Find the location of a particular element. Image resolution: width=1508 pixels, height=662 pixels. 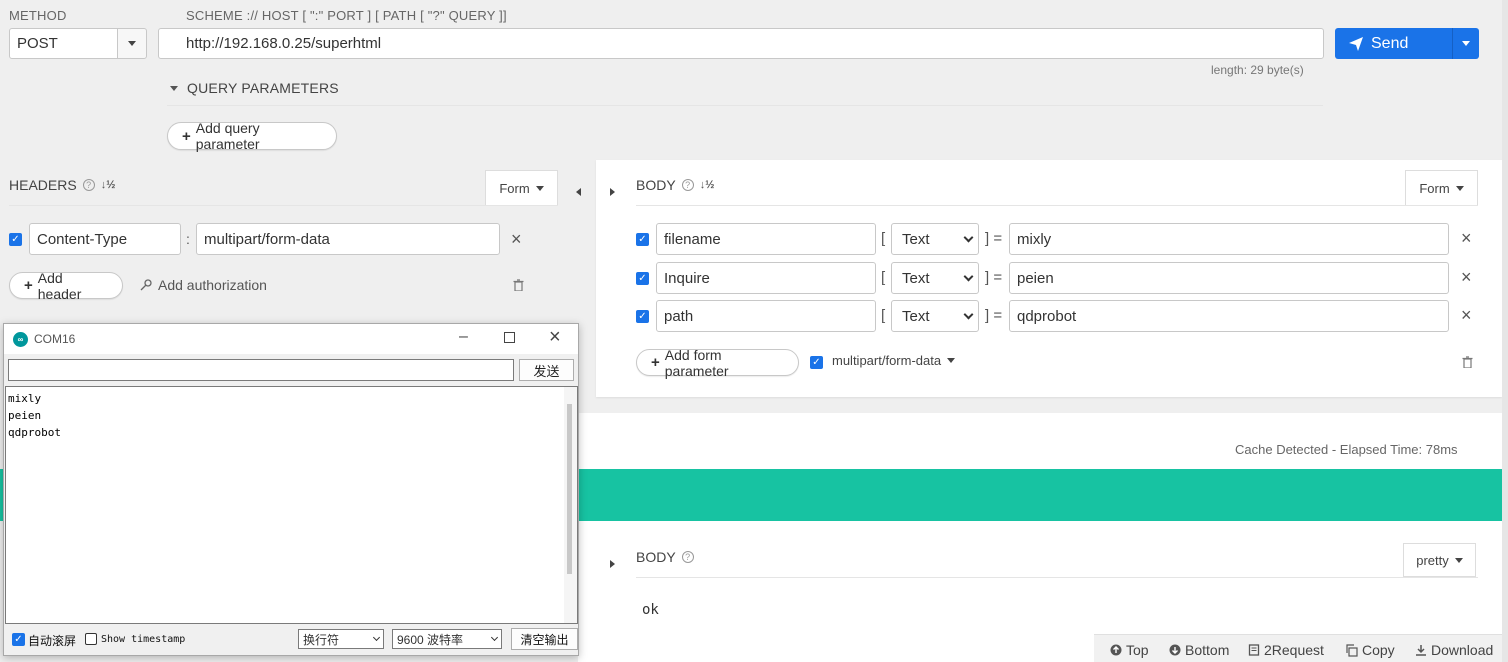

header-key-input: Content-Type is located at coordinates (105, 239).